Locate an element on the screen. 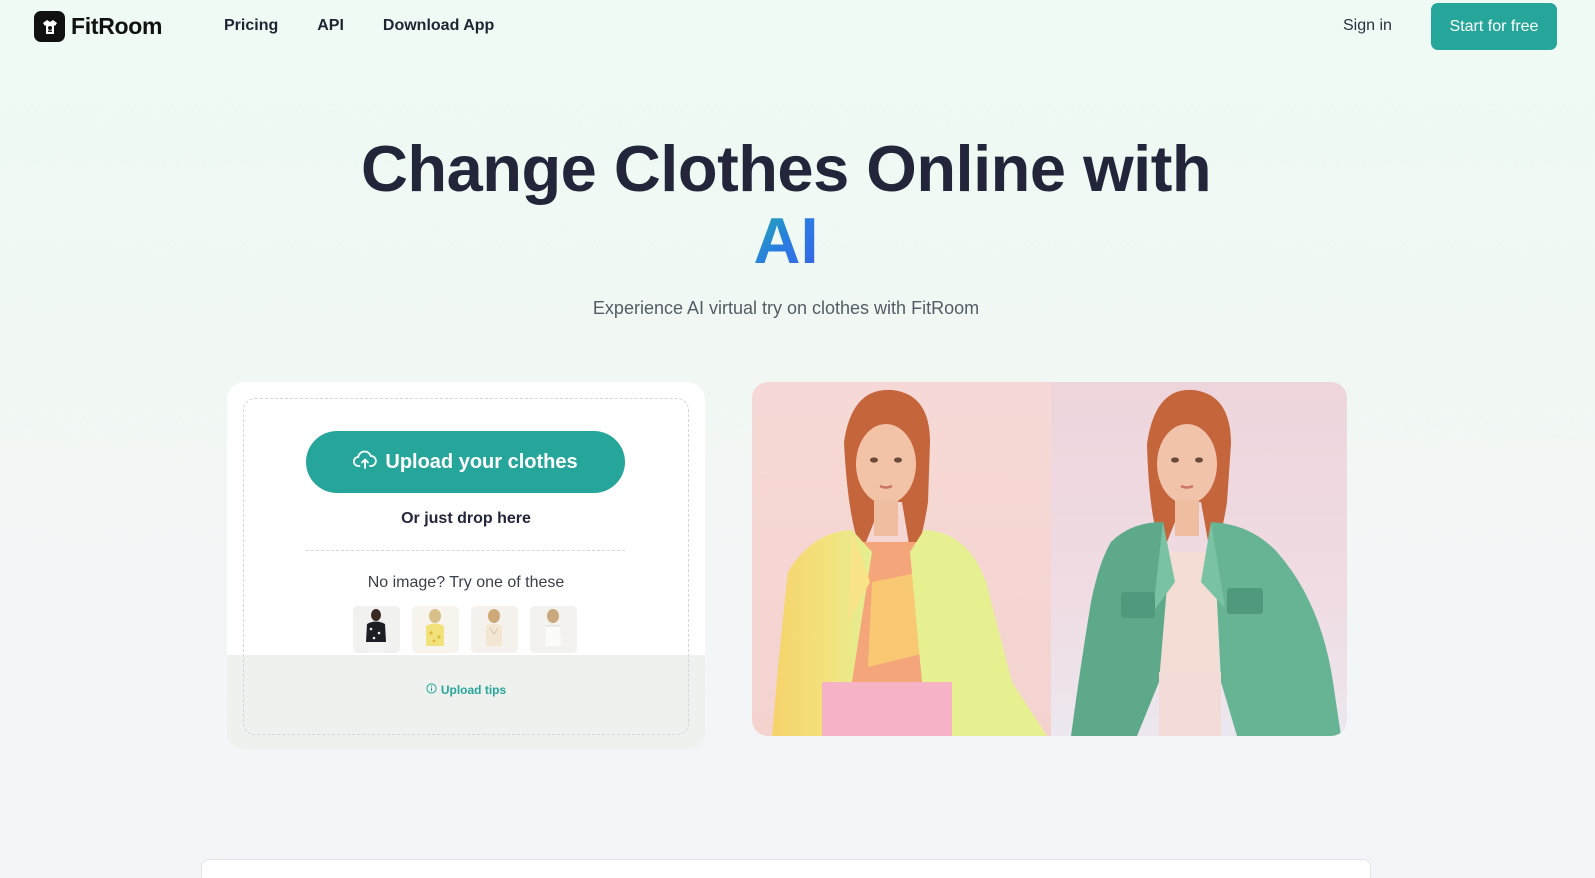  upload-tips-link: Upload tips is located at coordinates (466, 690).